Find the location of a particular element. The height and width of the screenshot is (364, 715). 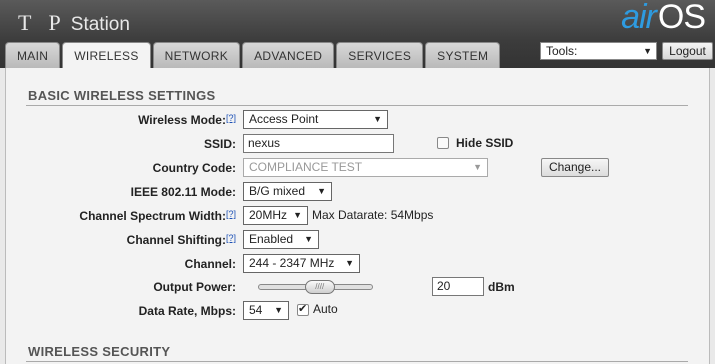

channel-width-select: 20MHz ▼ is located at coordinates (275, 215).